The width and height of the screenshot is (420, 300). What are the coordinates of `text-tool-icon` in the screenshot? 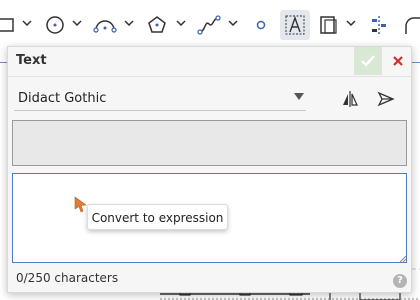 It's located at (295, 25).